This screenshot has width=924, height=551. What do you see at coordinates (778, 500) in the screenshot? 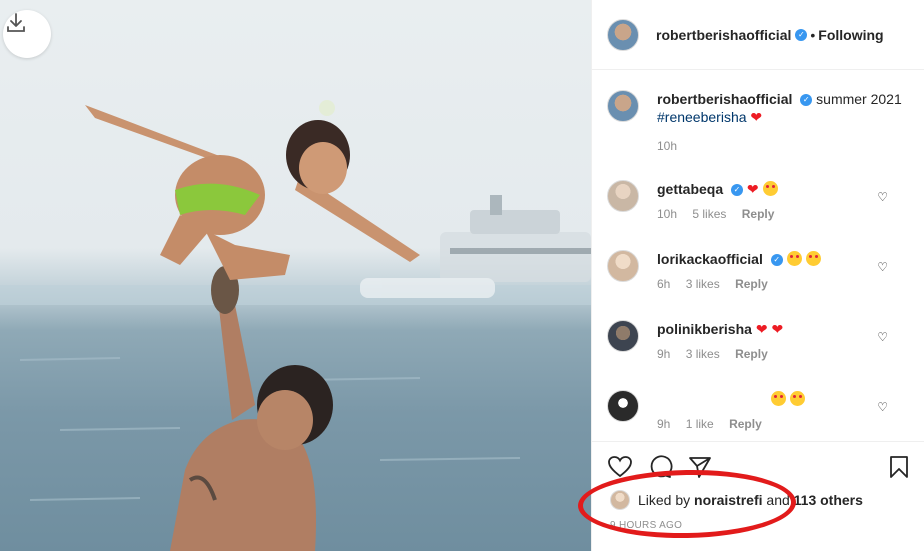
I see `likes-connector: and` at bounding box center [778, 500].